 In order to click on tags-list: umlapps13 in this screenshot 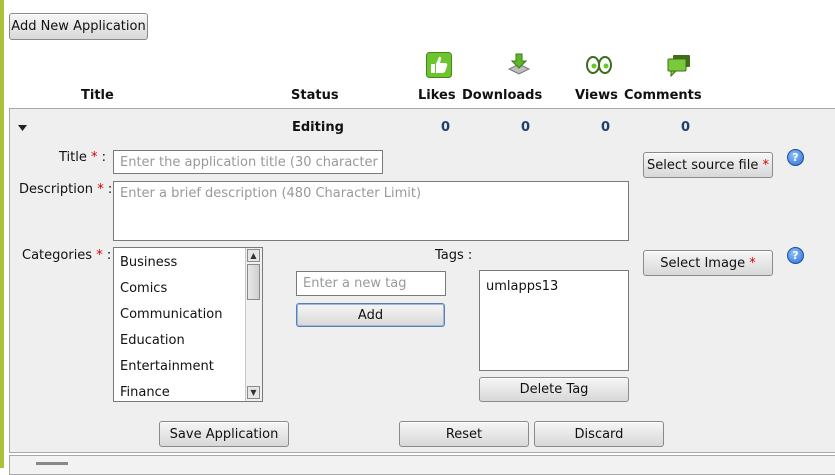, I will do `click(554, 320)`.